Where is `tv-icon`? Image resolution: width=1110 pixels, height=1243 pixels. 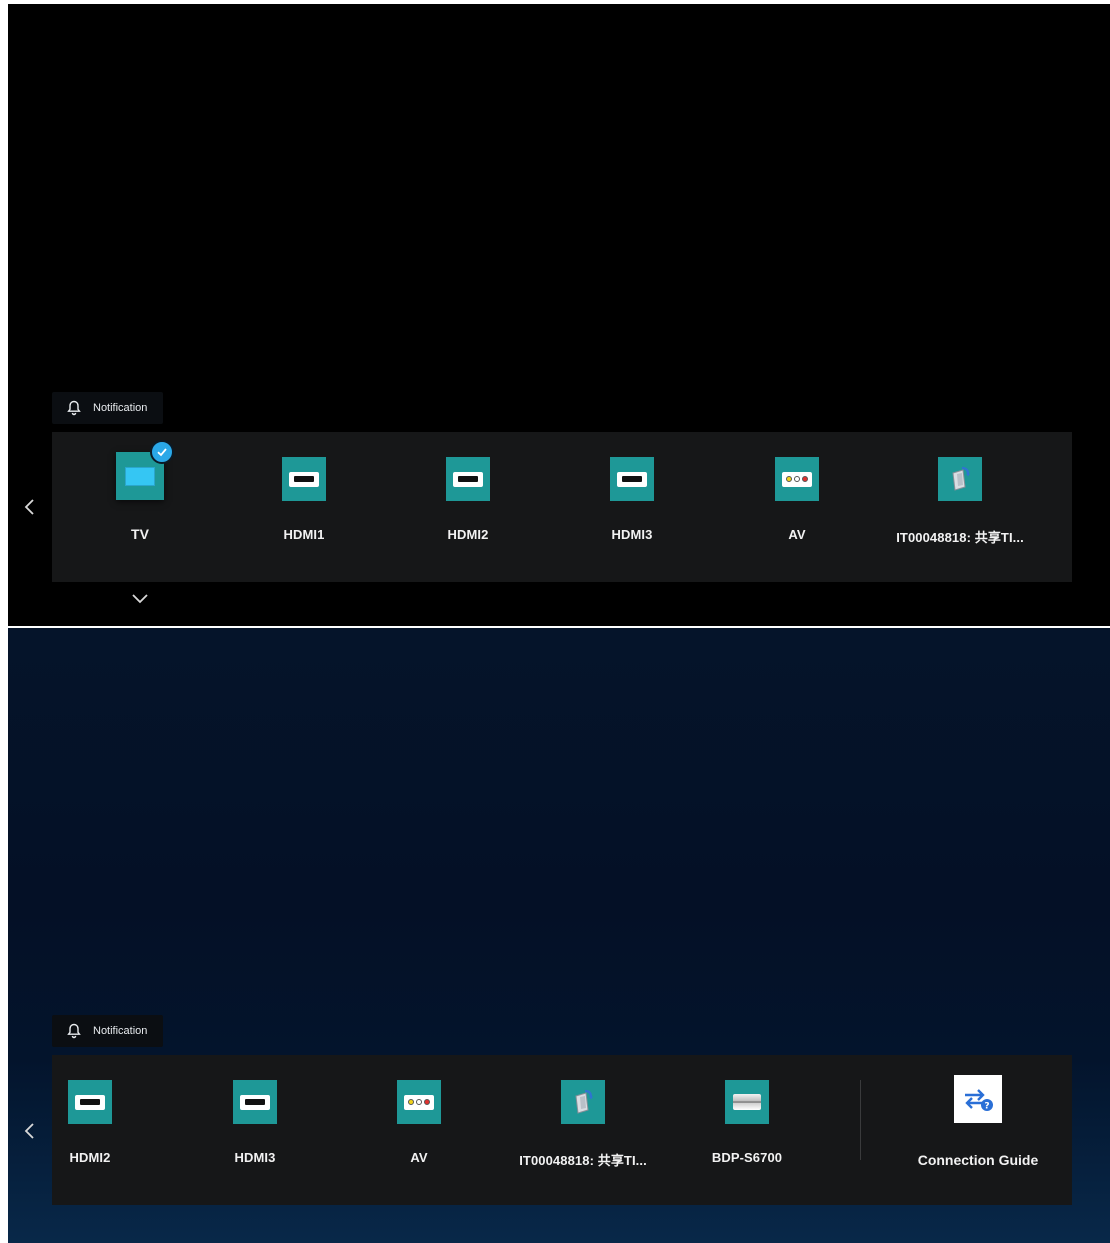 tv-icon is located at coordinates (145, 470).